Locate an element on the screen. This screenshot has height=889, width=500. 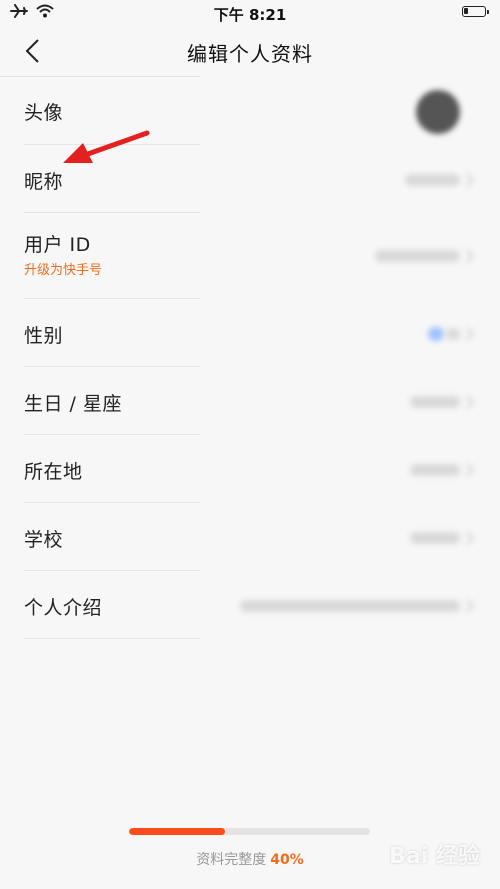
row-label: 用户 ID is located at coordinates (57, 245).